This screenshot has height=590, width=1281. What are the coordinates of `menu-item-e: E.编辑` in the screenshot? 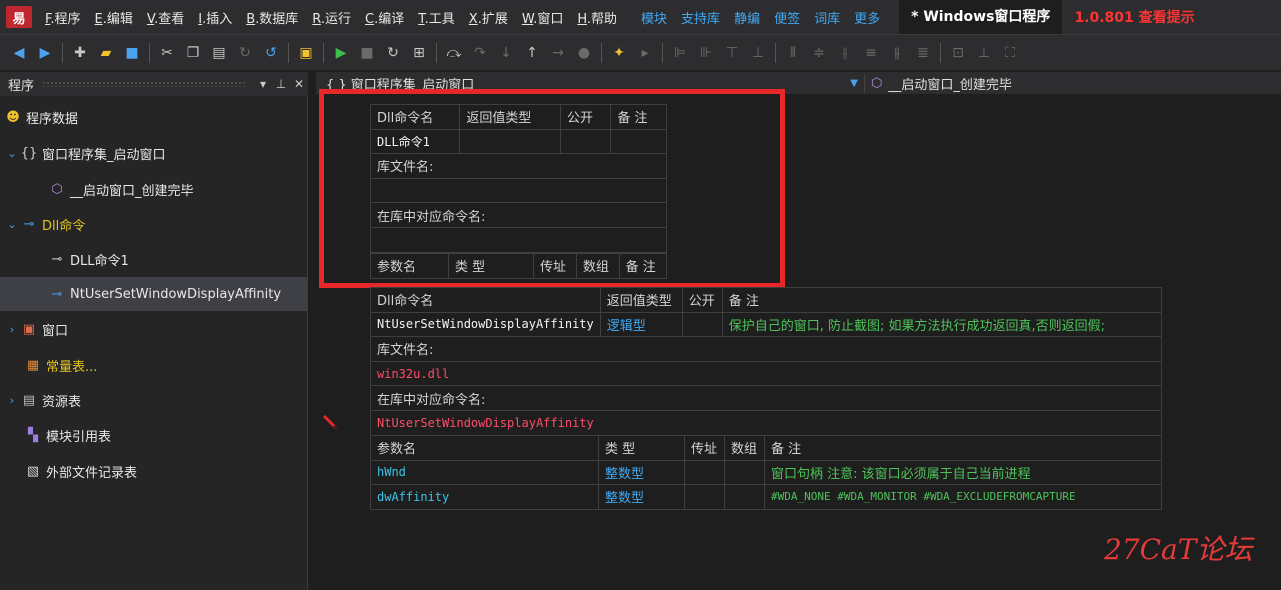 It's located at (114, 17).